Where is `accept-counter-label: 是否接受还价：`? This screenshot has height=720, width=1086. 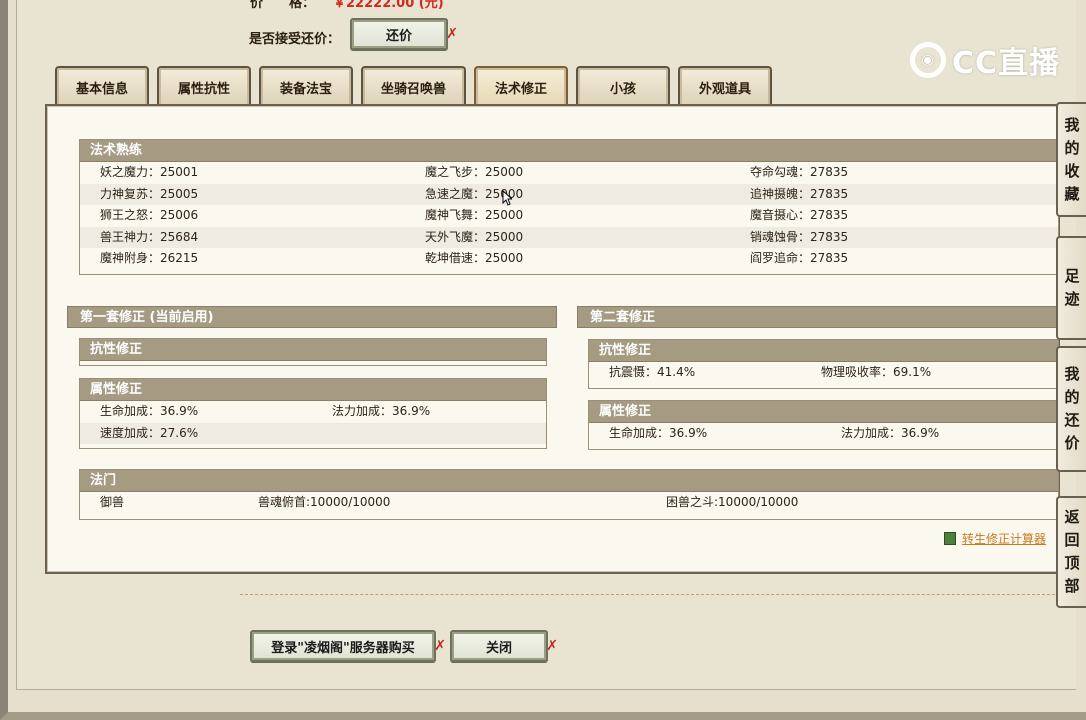 accept-counter-label: 是否接受还价： is located at coordinates (295, 39).